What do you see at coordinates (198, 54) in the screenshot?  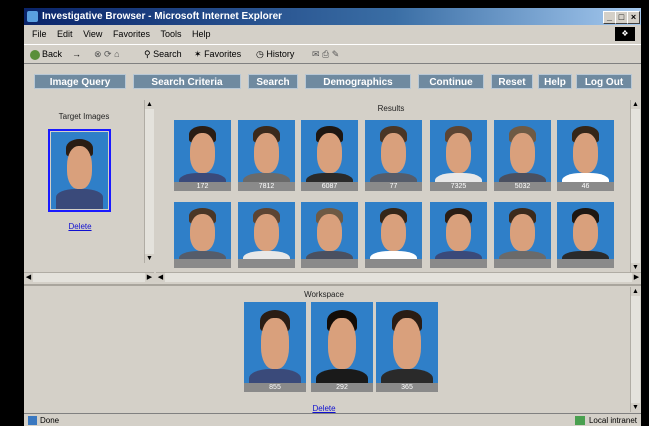 I see `star-icon: ✶` at bounding box center [198, 54].